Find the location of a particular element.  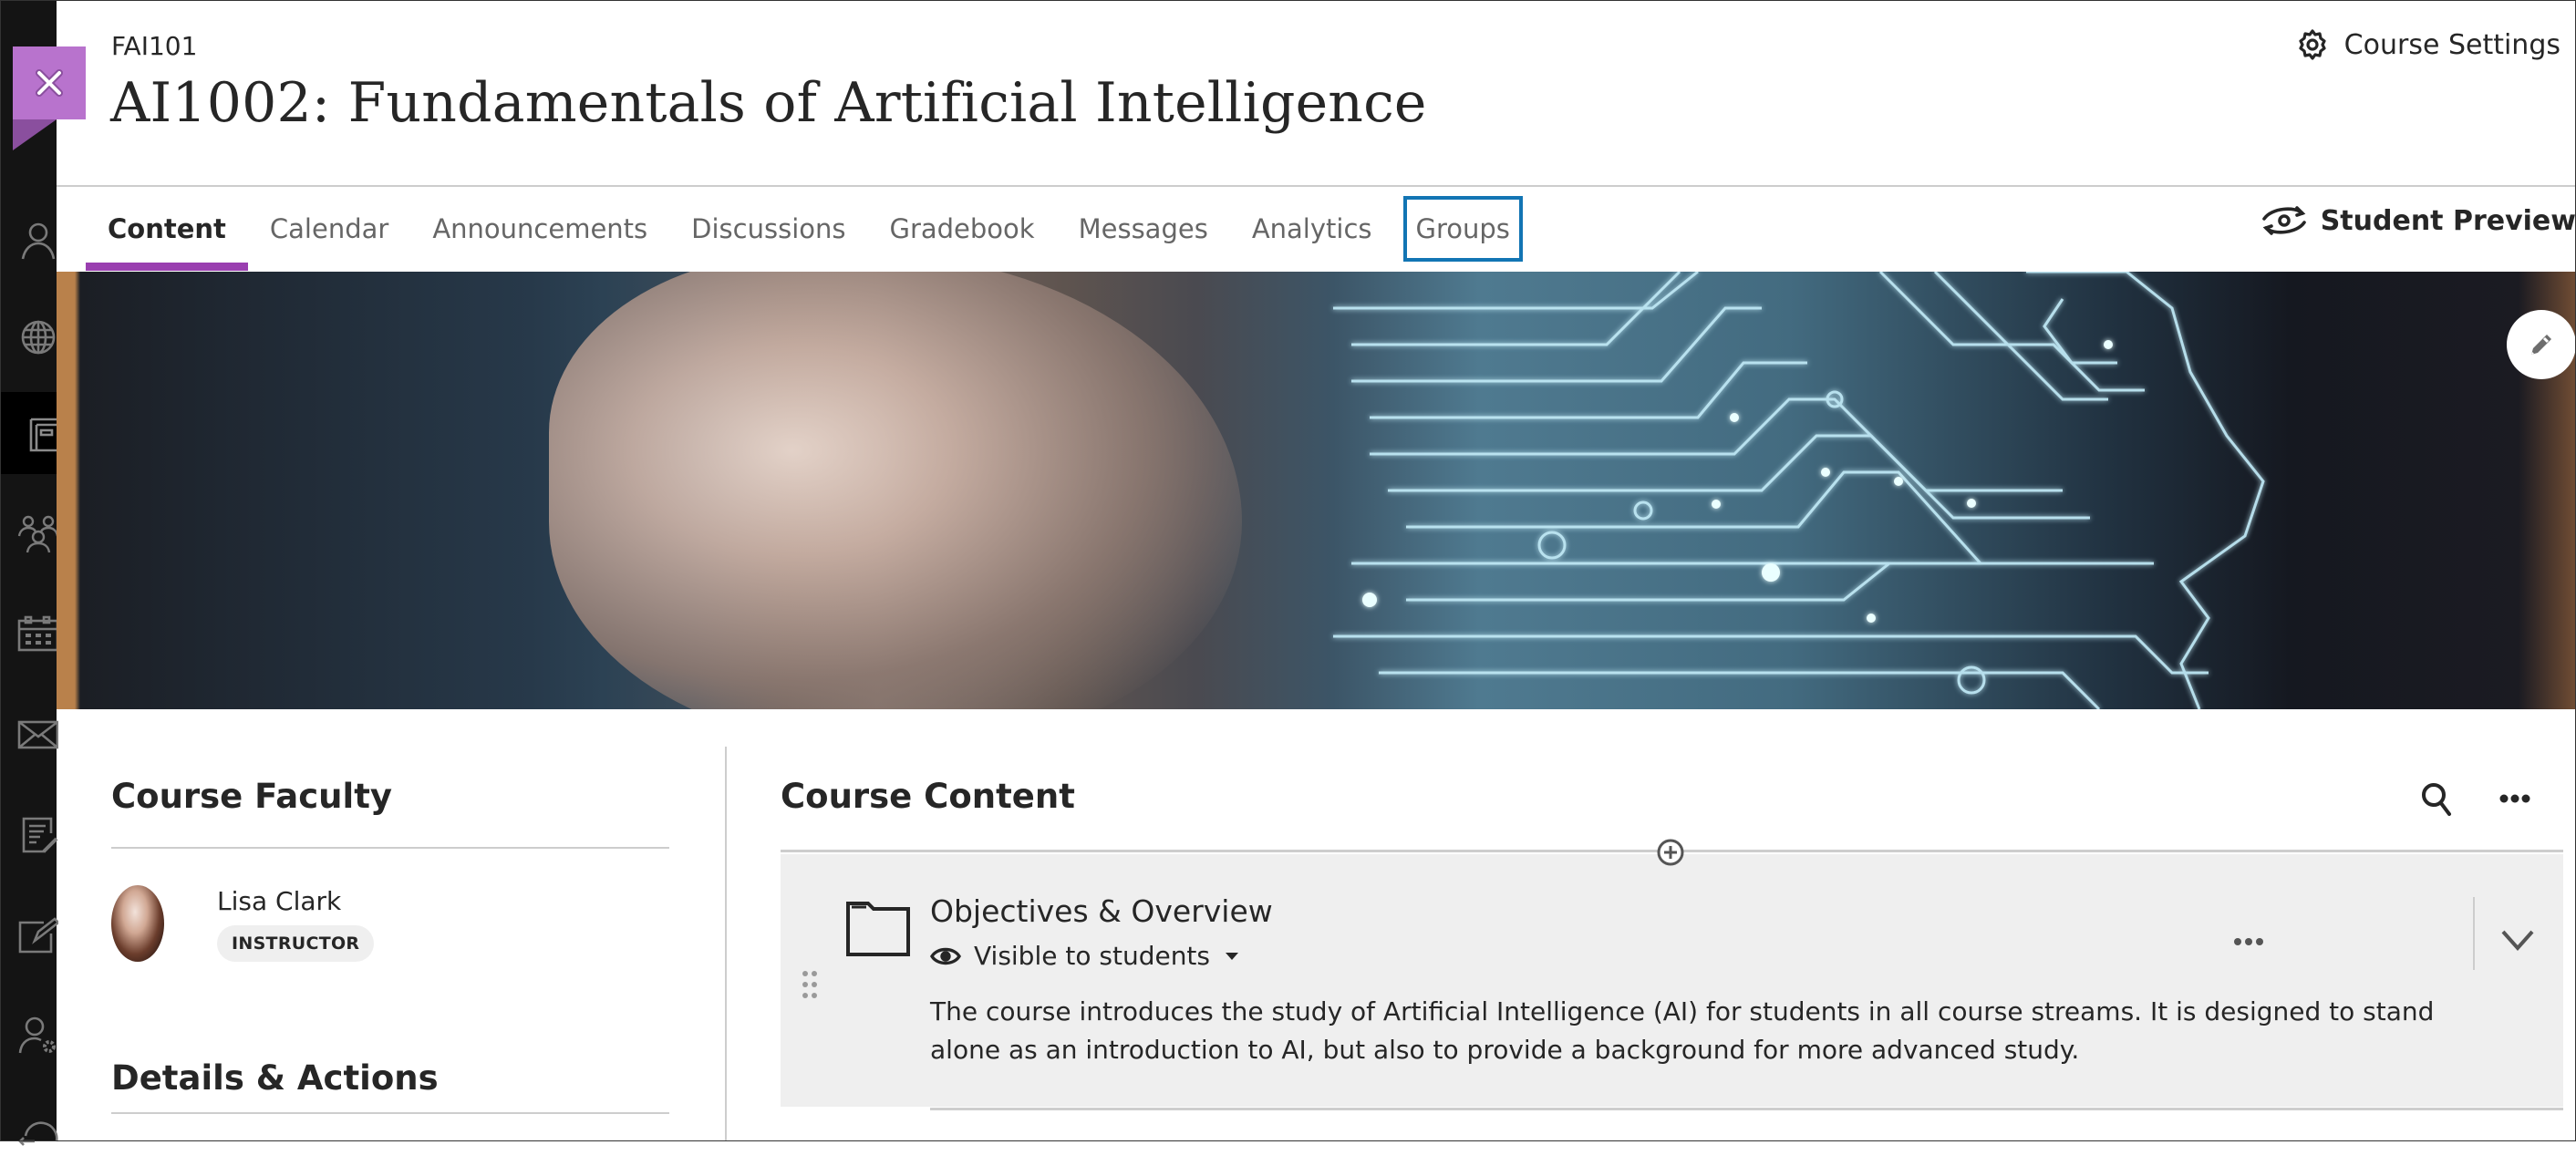

tab-label: Groups is located at coordinates (1462, 228).